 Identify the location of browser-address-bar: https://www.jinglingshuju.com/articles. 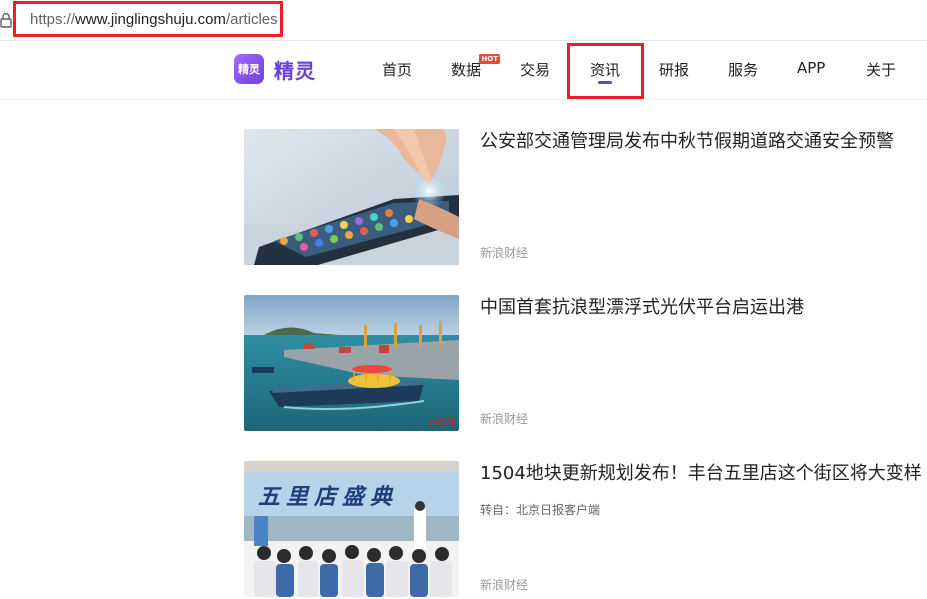
(463, 20).